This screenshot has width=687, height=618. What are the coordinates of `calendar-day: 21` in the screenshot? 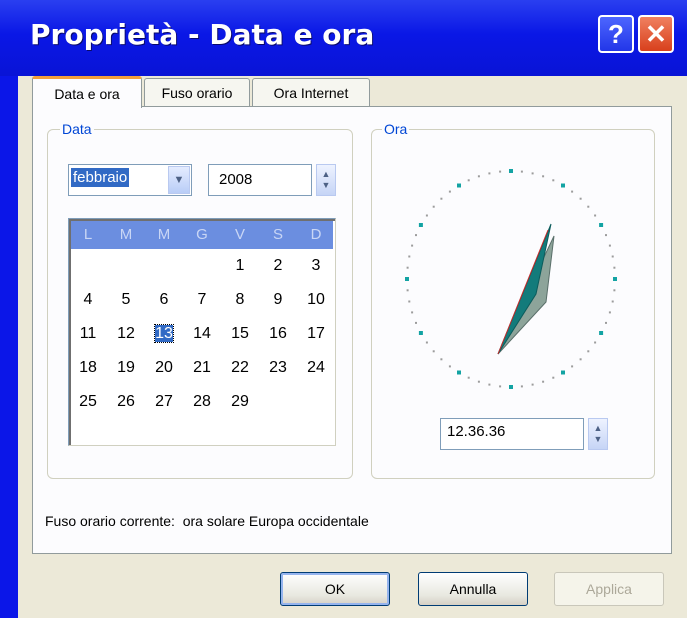 It's located at (202, 368).